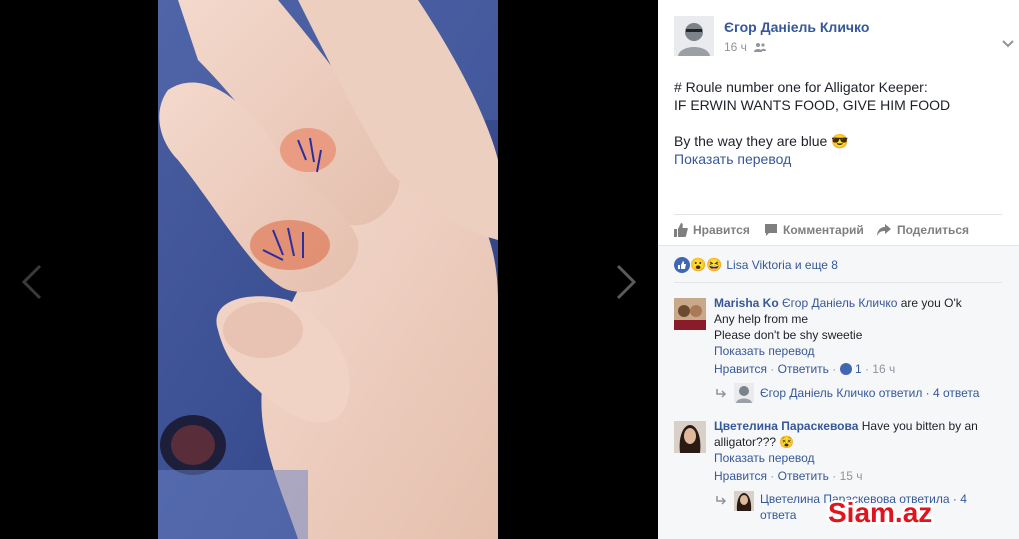  What do you see at coordinates (698, 264) in the screenshot?
I see `wow-reaction-icon: 😮` at bounding box center [698, 264].